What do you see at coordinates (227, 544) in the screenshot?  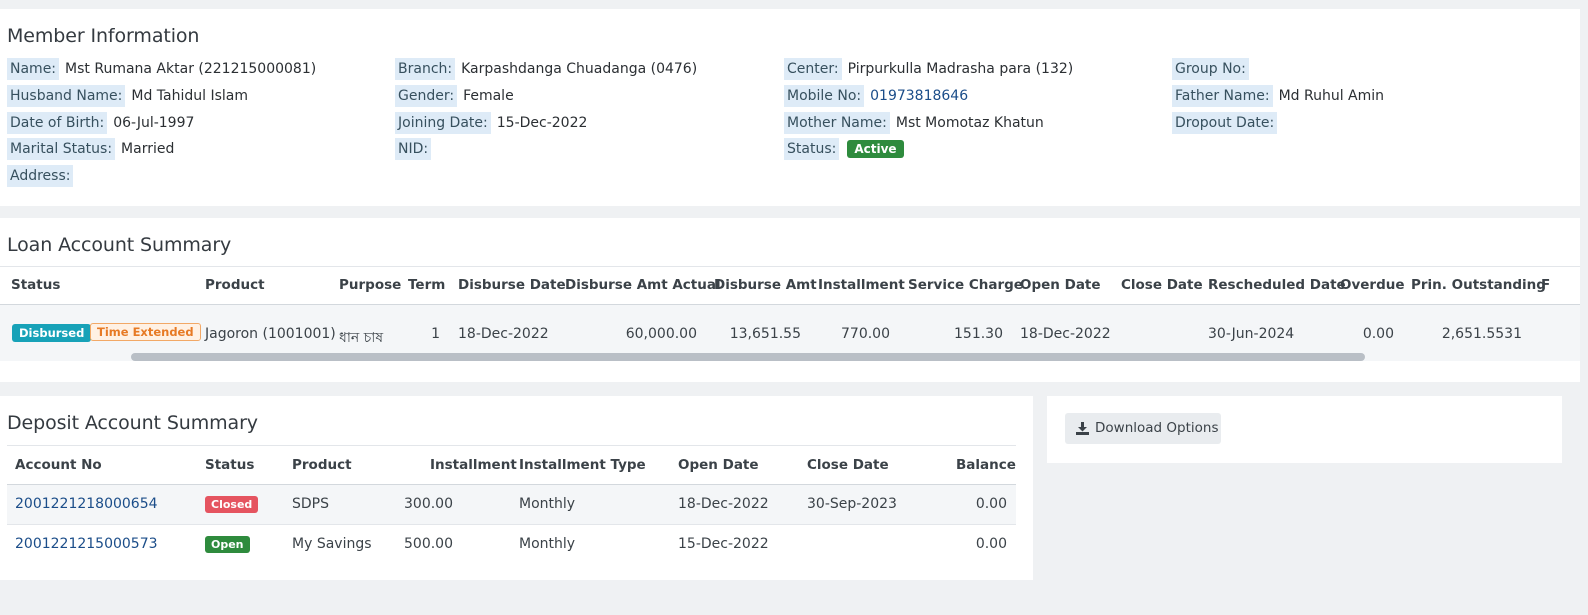 I see `open-badge: Open` at bounding box center [227, 544].